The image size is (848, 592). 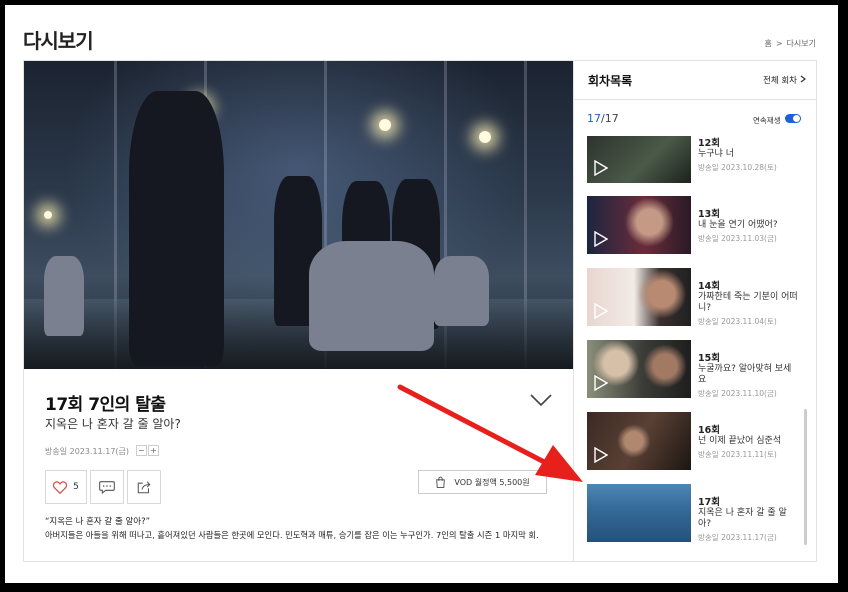 I want to click on sidebar-header-divider, so click(x=695, y=99).